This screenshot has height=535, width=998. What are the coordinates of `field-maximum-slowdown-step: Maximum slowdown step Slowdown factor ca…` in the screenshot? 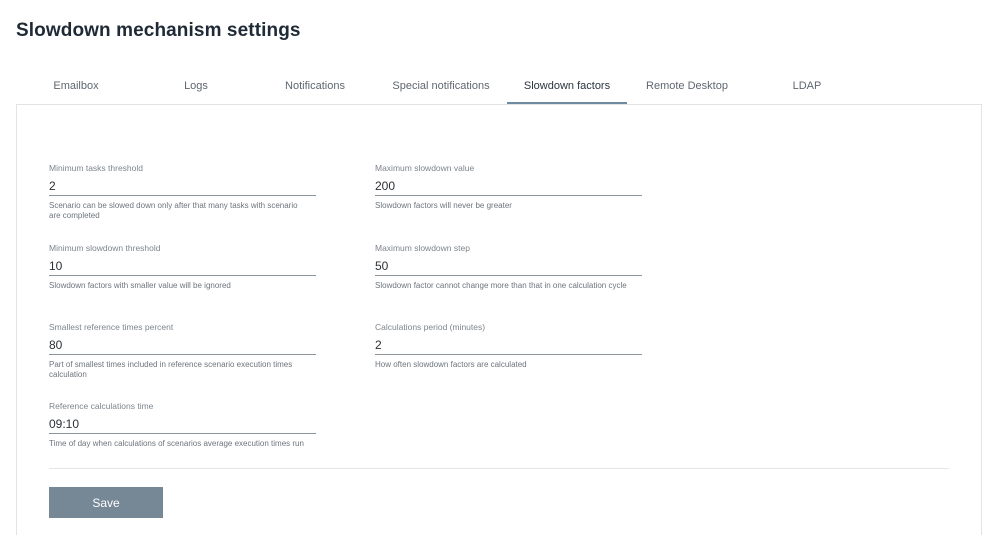 It's located at (508, 266).